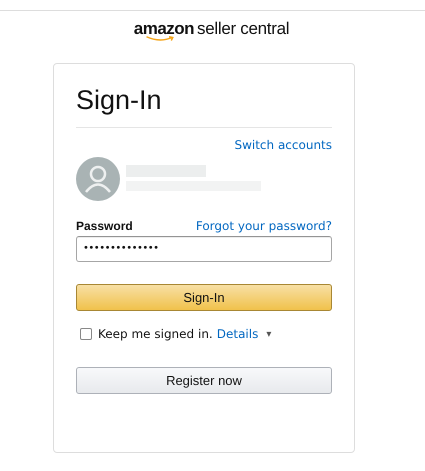 This screenshot has width=425, height=471. I want to click on keep-signed-in-checkbox, so click(86, 334).